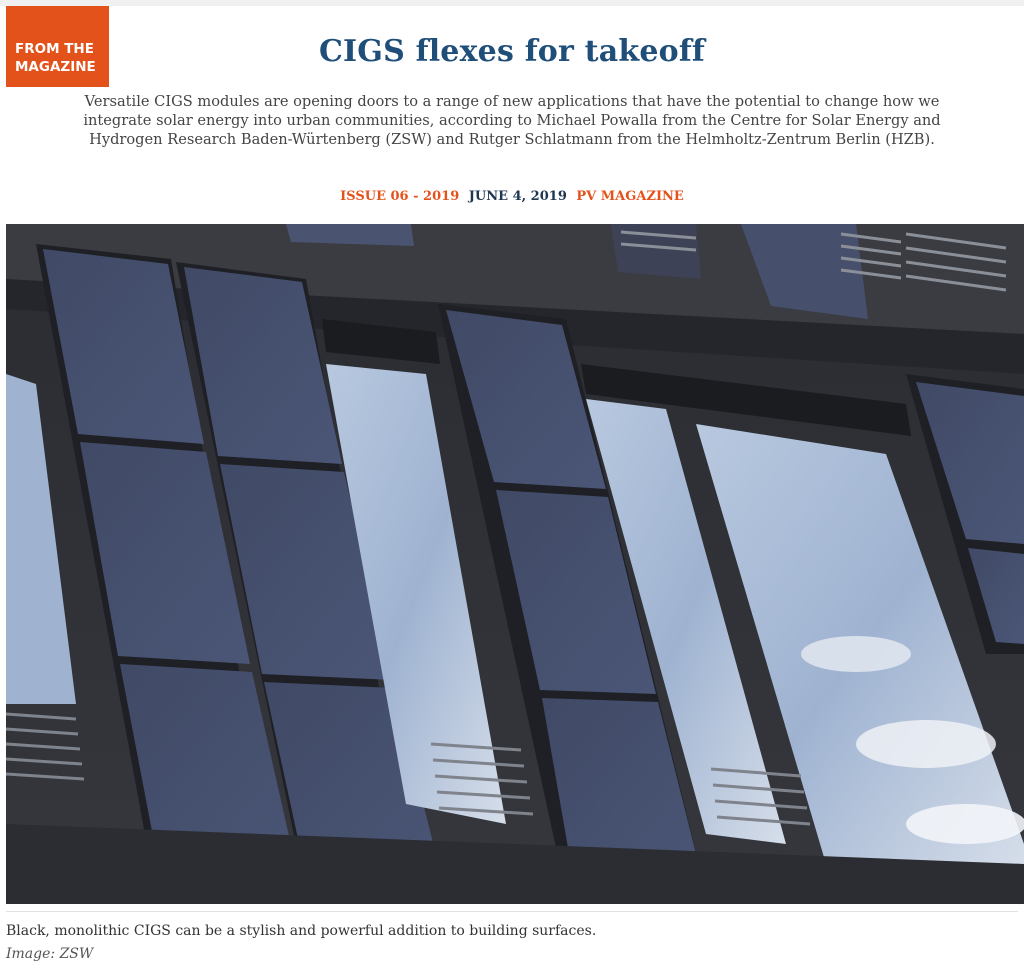 The width and height of the screenshot is (1024, 970). I want to click on publish-date: JUNE 4, 2019, so click(517, 196).